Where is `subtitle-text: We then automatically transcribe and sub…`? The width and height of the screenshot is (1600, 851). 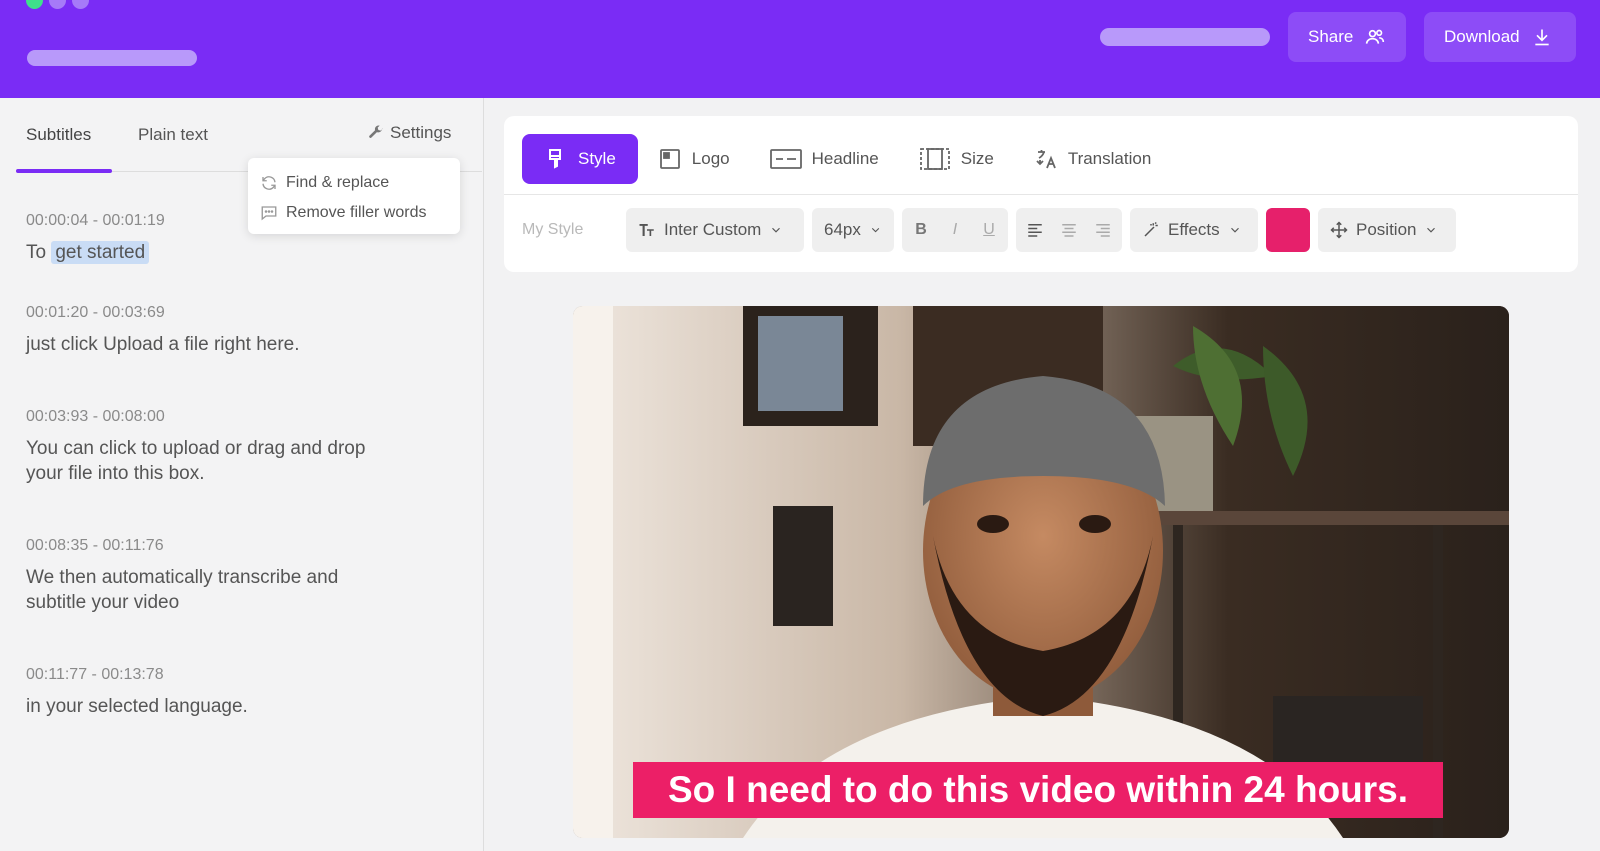
subtitle-text: We then automatically transcribe and sub… is located at coordinates (246, 590).